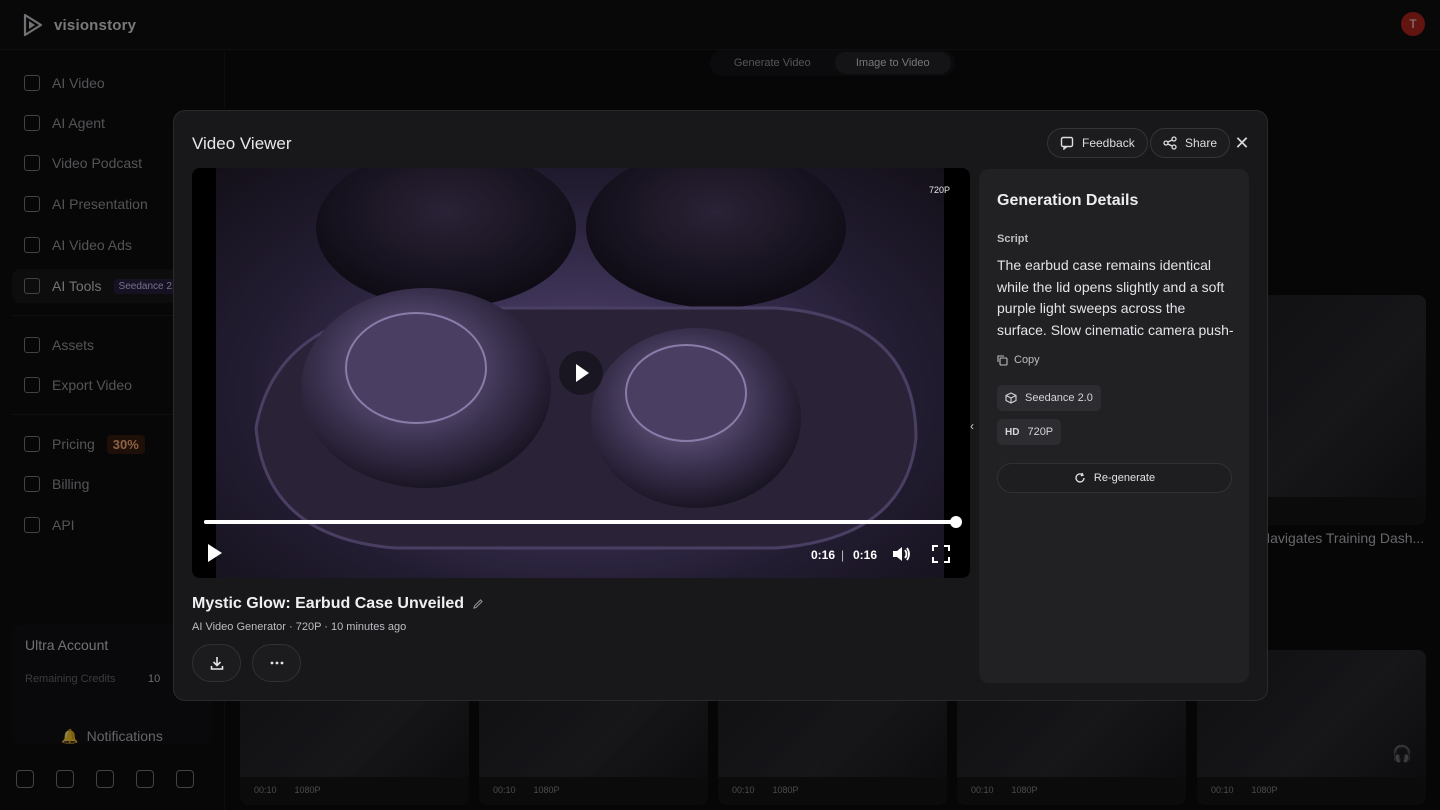  I want to click on video-title: Mystic Glow: Earbud Case Unveiled, so click(338, 604).